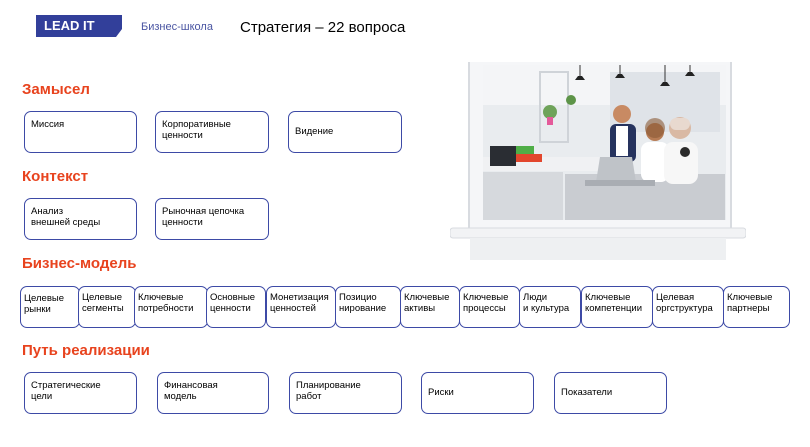 The image size is (810, 447). What do you see at coordinates (756, 307) in the screenshot?
I see `box-key-partners: Ключевые партнеры` at bounding box center [756, 307].